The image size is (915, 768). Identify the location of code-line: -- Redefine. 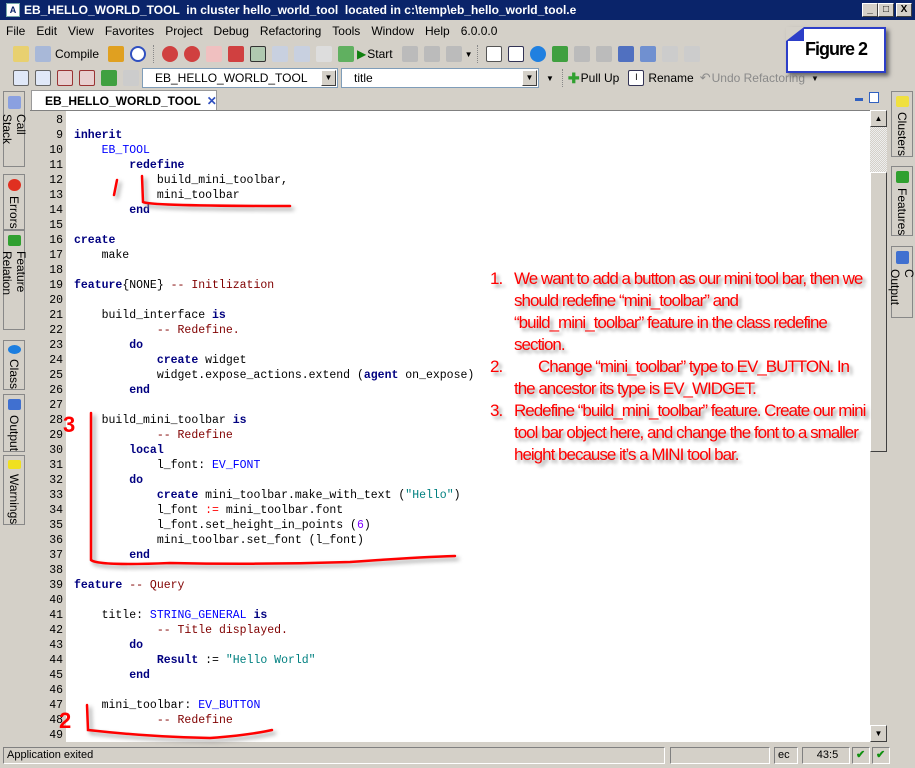
(153, 435).